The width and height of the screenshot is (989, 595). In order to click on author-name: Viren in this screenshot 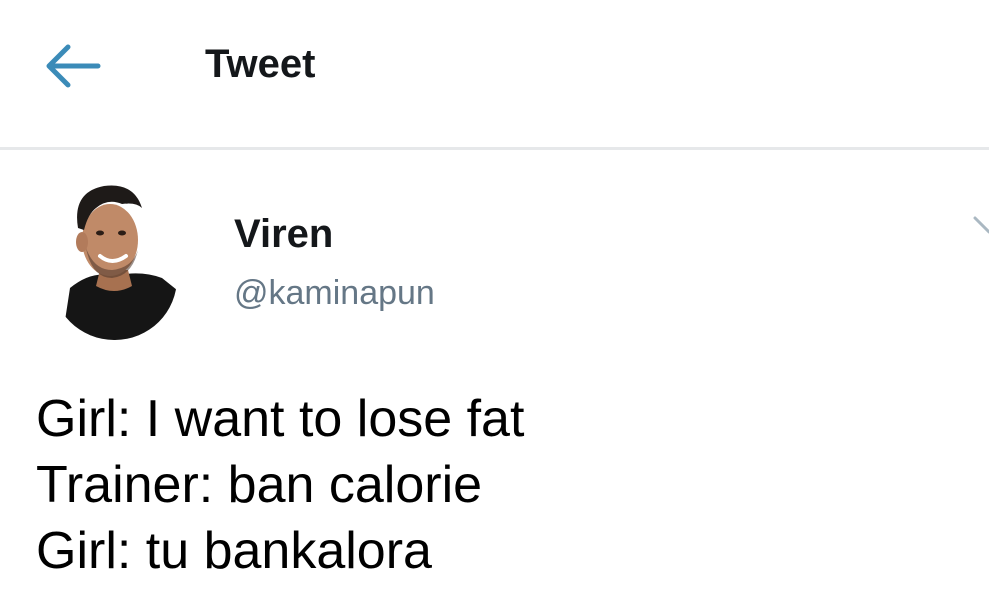, I will do `click(283, 234)`.